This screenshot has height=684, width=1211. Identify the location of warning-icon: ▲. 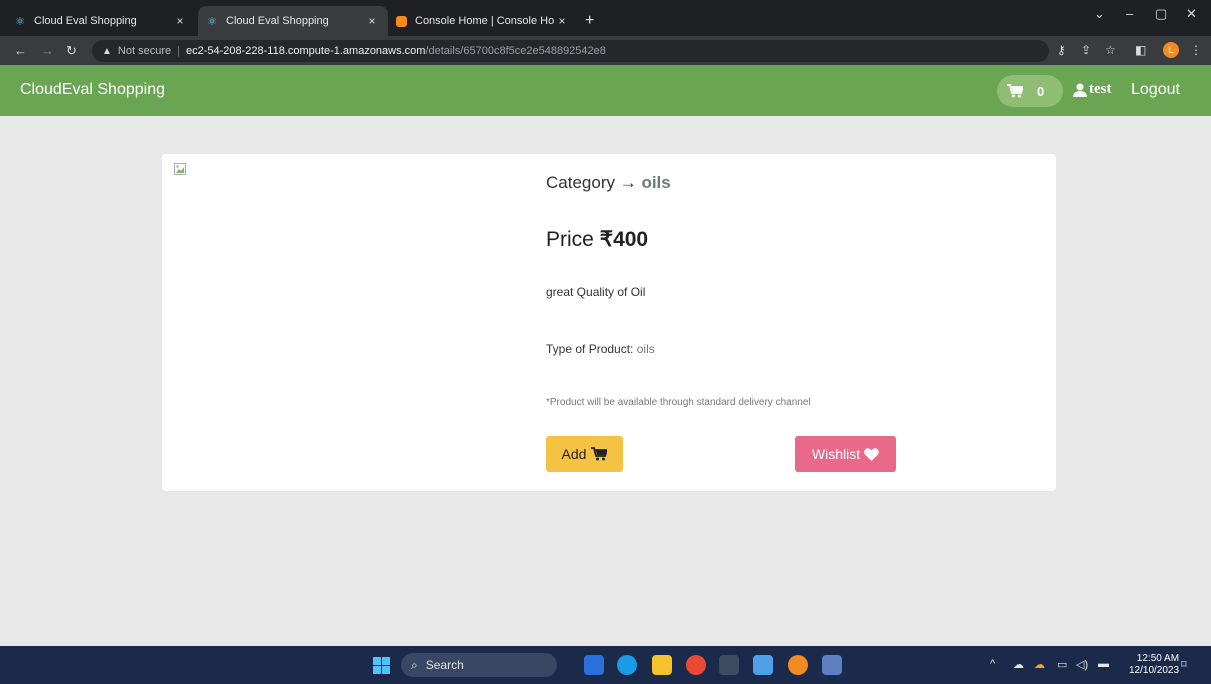
(107, 51).